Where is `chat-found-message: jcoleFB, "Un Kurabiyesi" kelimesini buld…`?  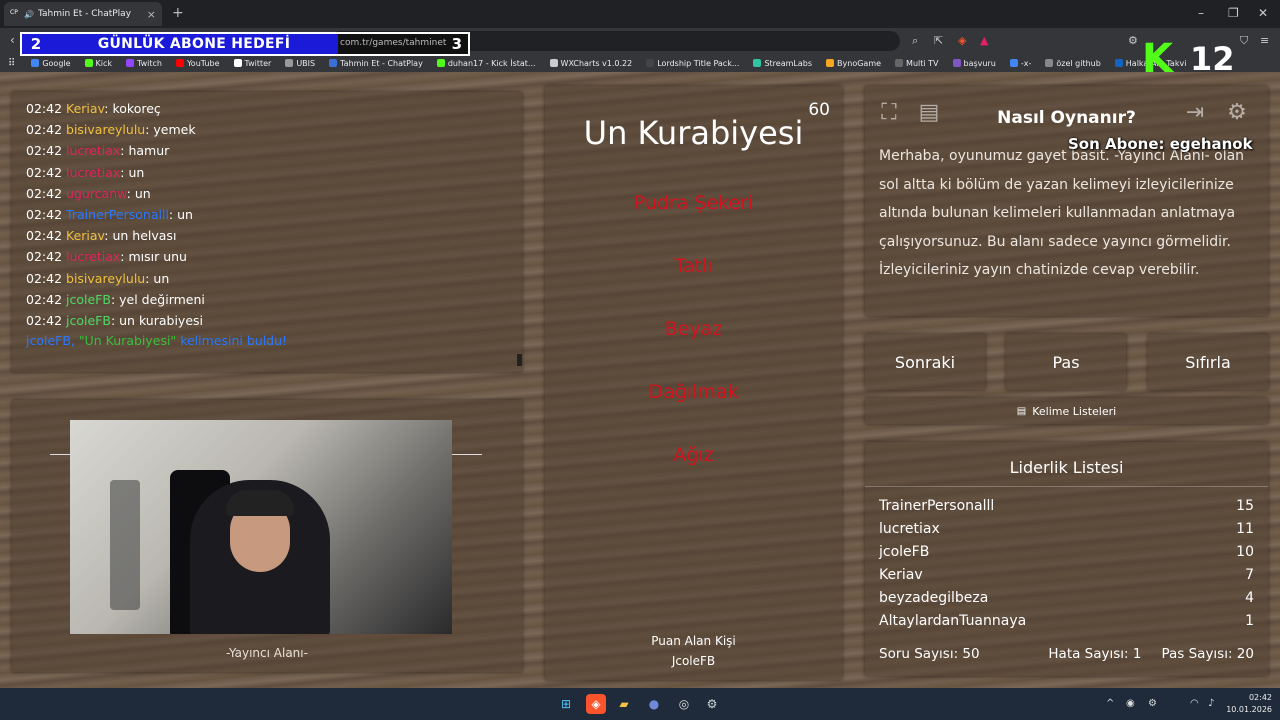 chat-found-message: jcoleFB, "Un Kurabiyesi" kelimesini buld… is located at coordinates (267, 341).